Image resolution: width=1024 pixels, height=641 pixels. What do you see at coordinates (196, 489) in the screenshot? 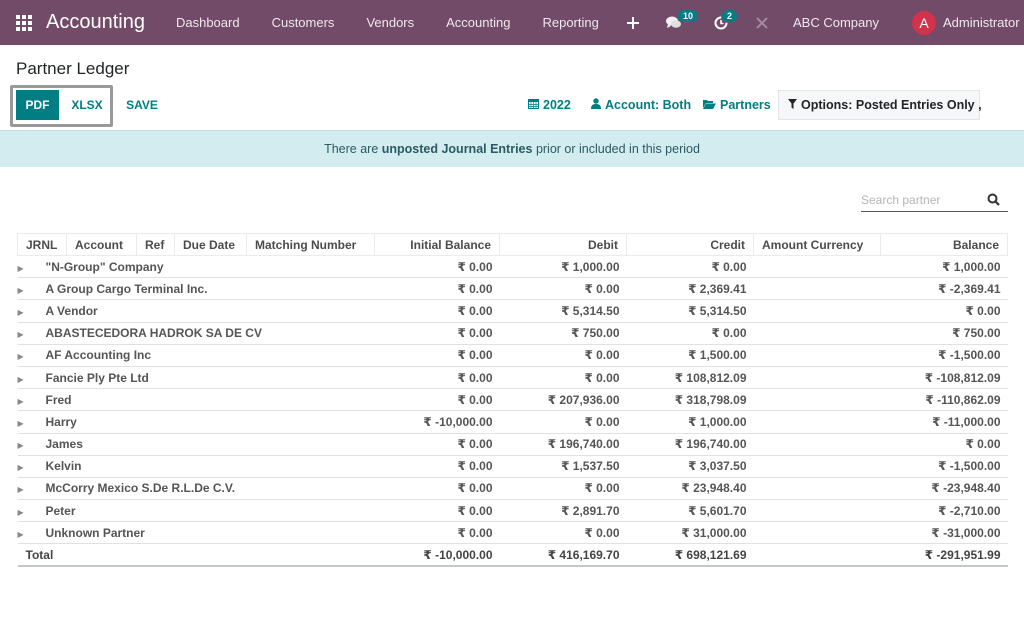
I see `partner-cell: ▶ McCorry Mexico S.De R.L.De C.V.` at bounding box center [196, 489].